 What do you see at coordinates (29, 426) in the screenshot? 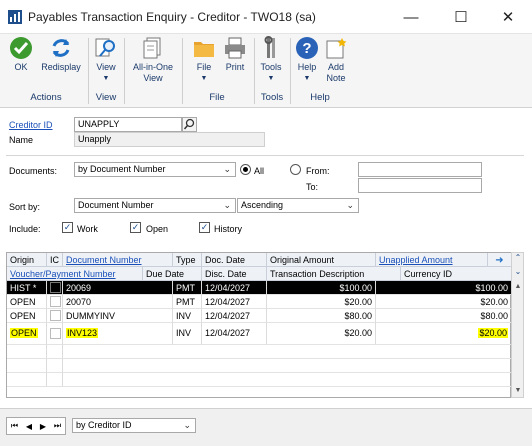
I see `previous-record-icon: ◀` at bounding box center [29, 426].